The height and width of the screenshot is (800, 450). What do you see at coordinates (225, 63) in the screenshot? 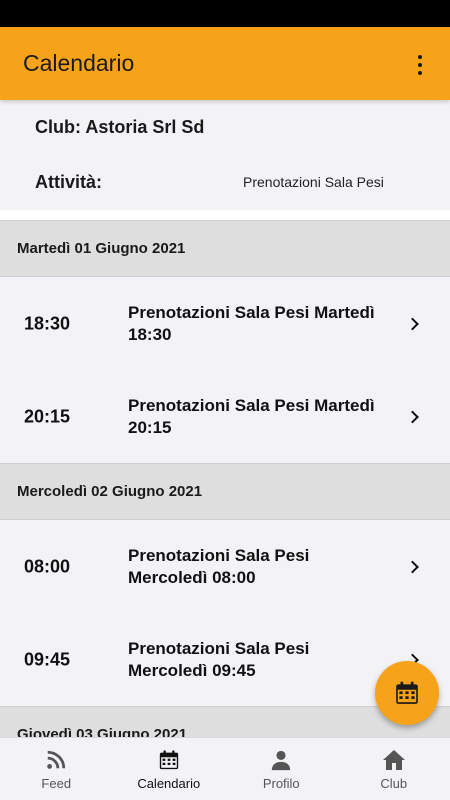
I see `app-bar: Calendario` at bounding box center [225, 63].